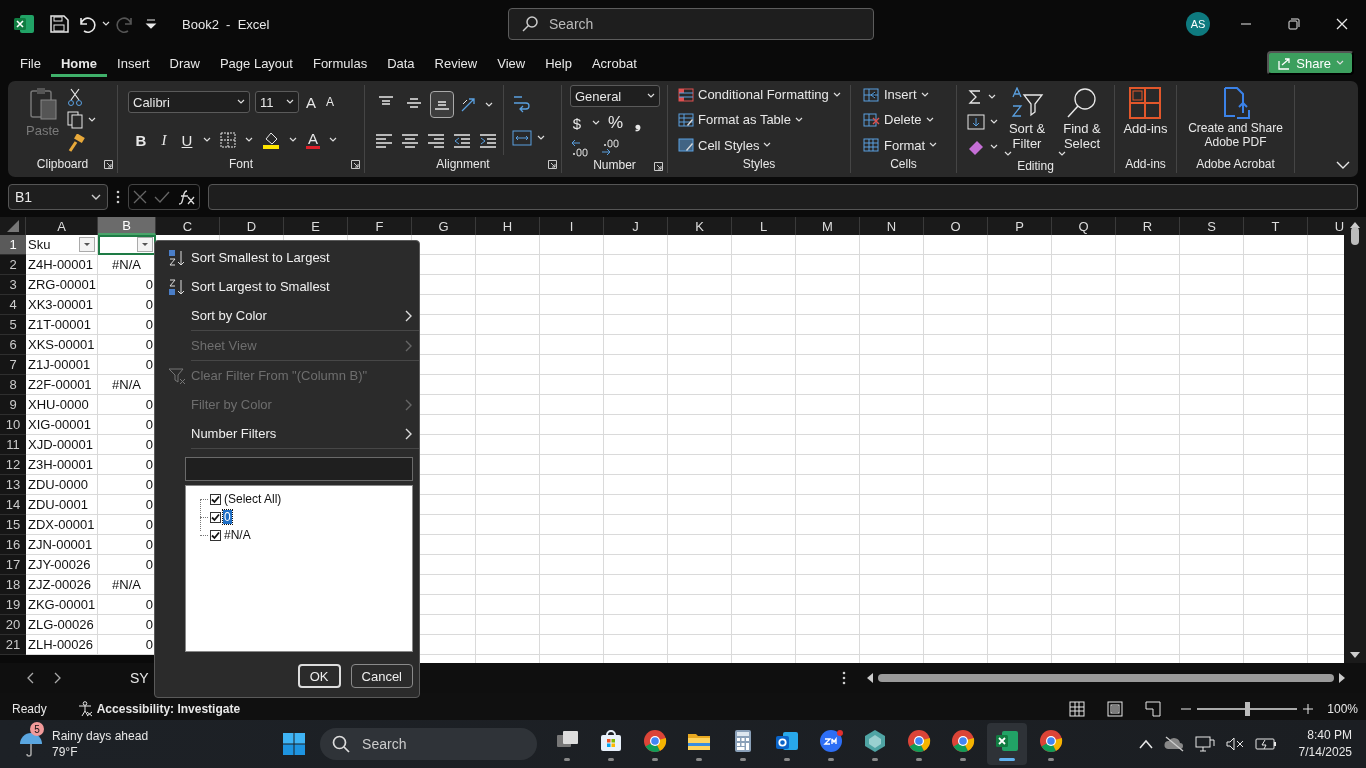 Image resolution: width=1366 pixels, height=768 pixels. What do you see at coordinates (1077, 709) in the screenshot?
I see `normal-view-icon` at bounding box center [1077, 709].